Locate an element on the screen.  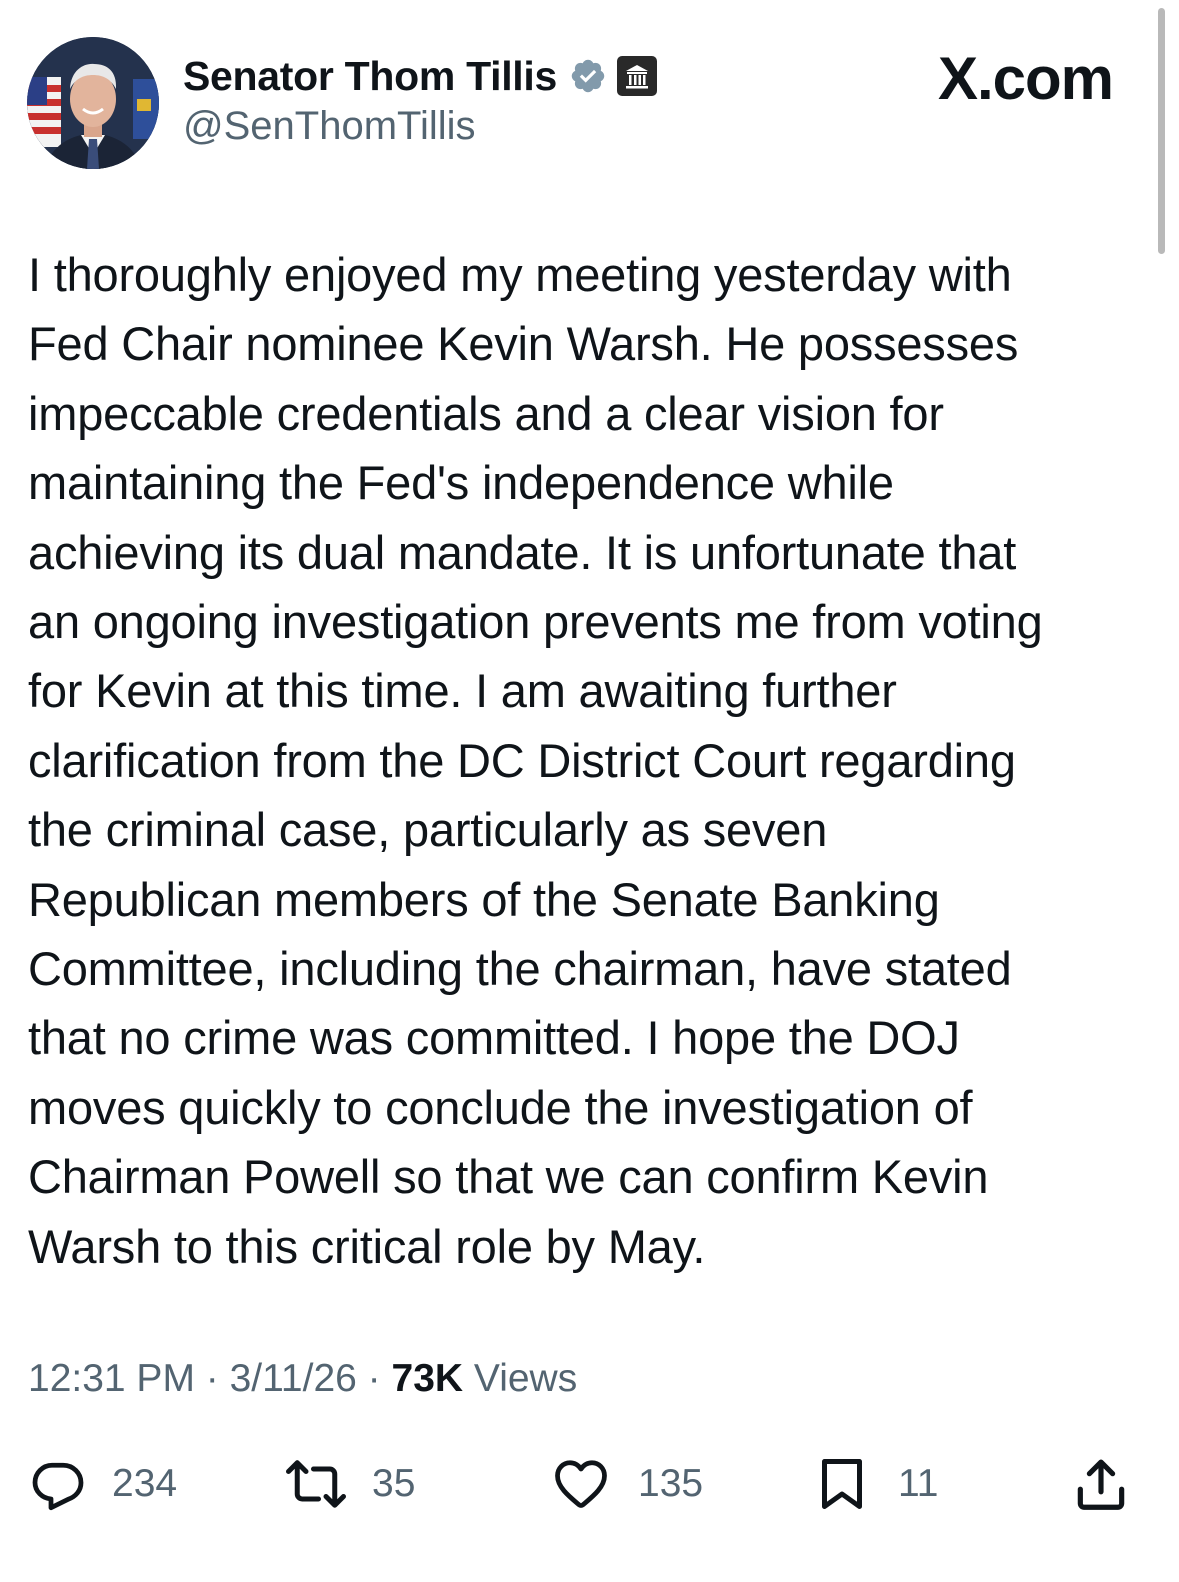
heart-icon is located at coordinates (581, 1484).